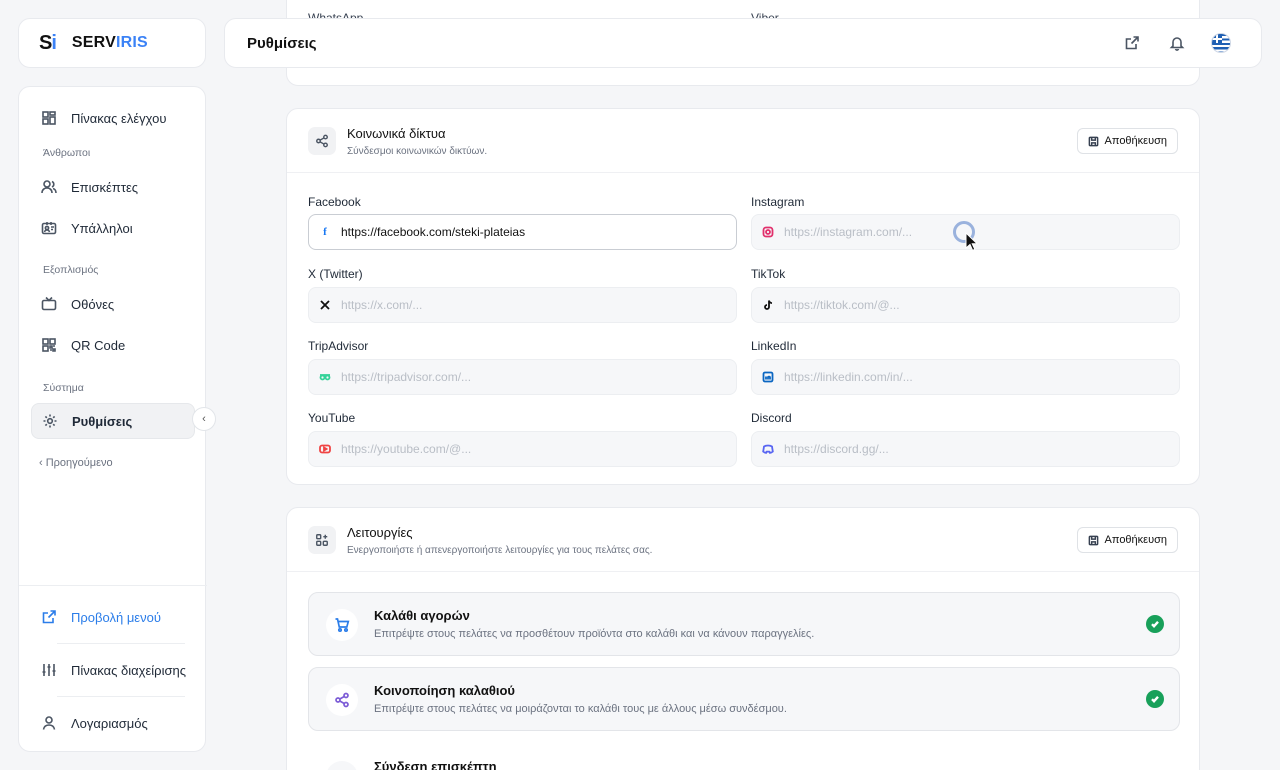  Describe the element at coordinates (102, 228) in the screenshot. I see `sidebar-item-label: Υπάλληλοι` at that location.